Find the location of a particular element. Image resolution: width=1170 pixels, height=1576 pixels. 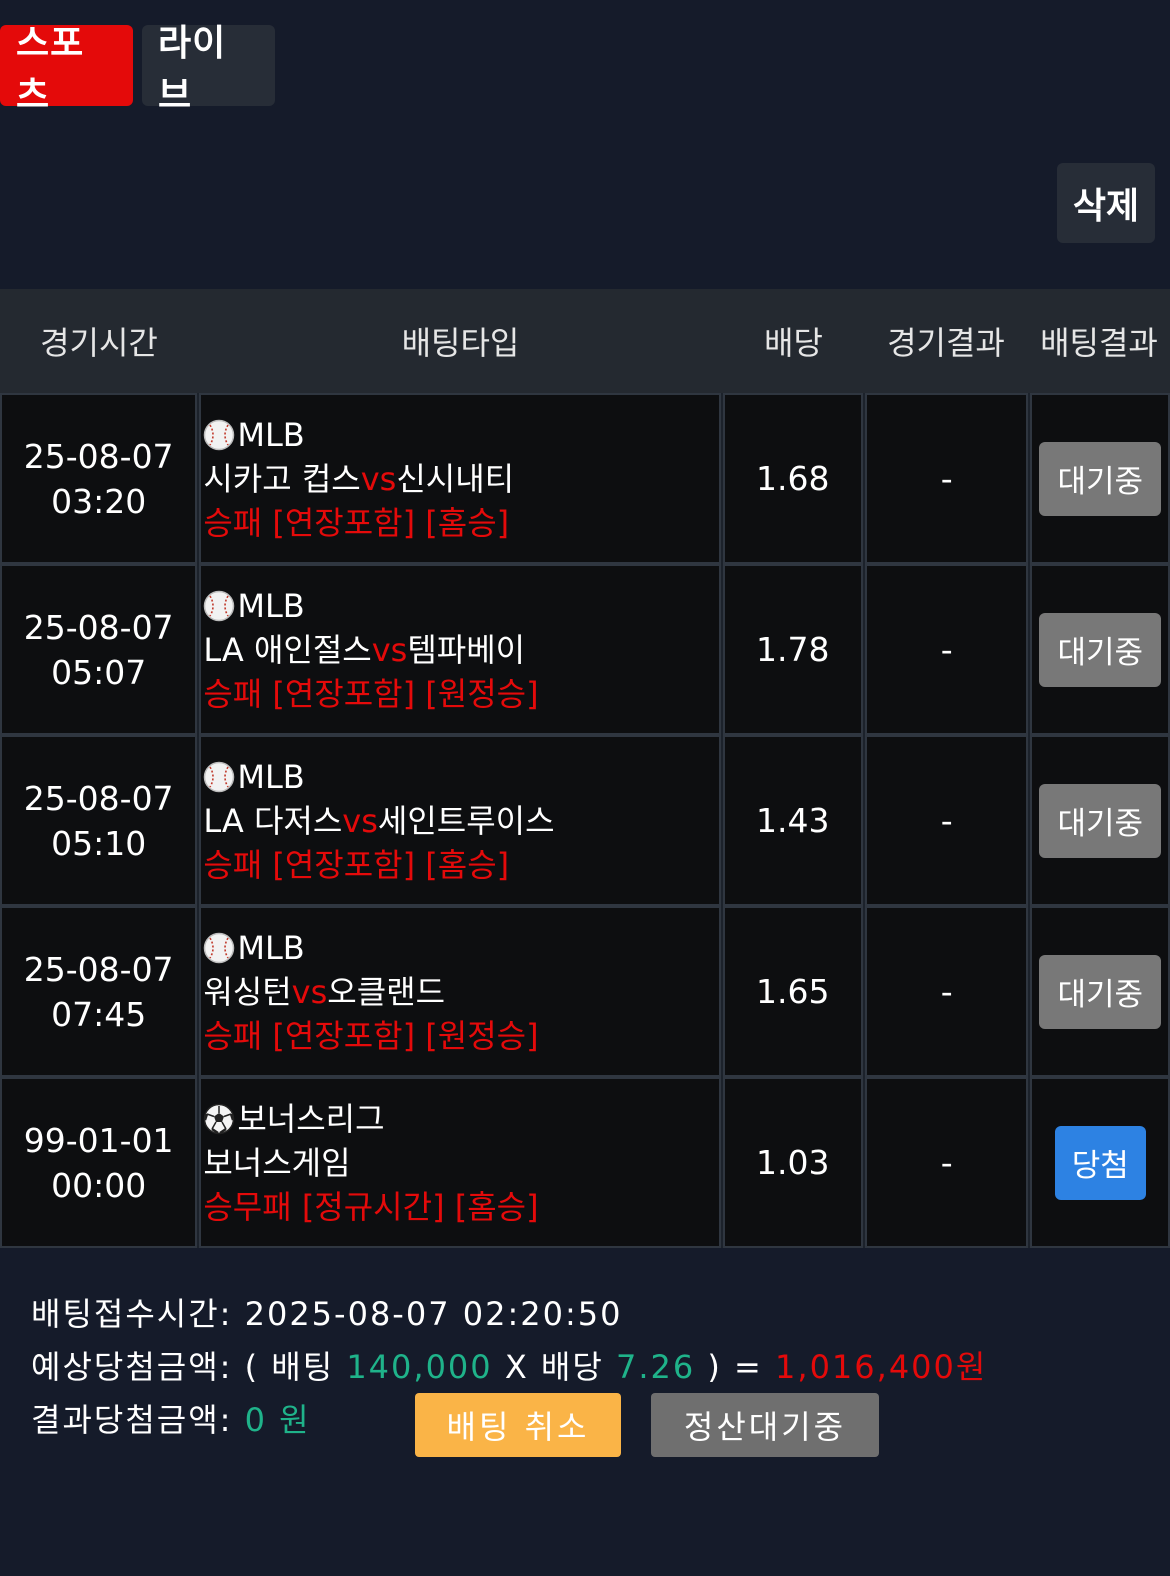

game-clock: 07:45 is located at coordinates (99, 1014).